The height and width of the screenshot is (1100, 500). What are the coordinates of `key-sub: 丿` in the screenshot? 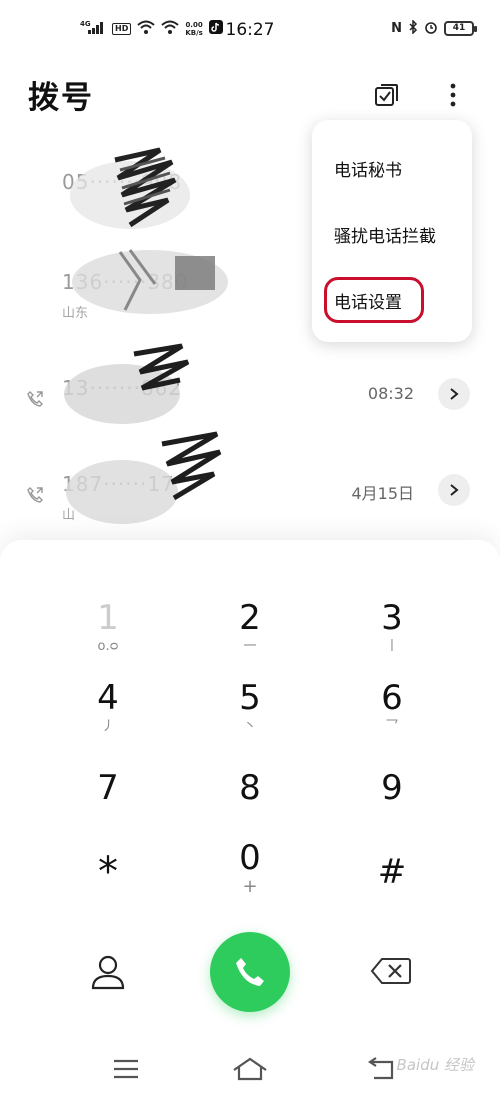 It's located at (108, 726).